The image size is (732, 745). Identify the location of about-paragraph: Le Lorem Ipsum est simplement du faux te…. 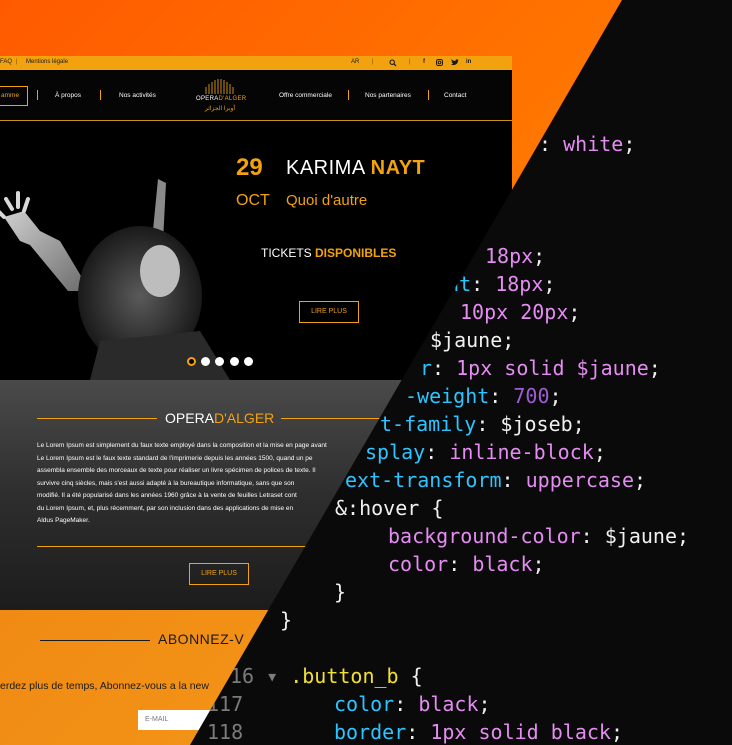
(182, 483).